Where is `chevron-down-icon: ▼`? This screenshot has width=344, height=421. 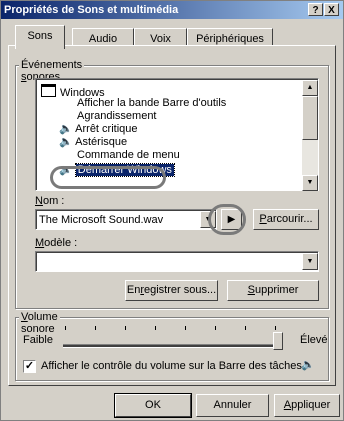 chevron-down-icon: ▼ is located at coordinates (310, 261).